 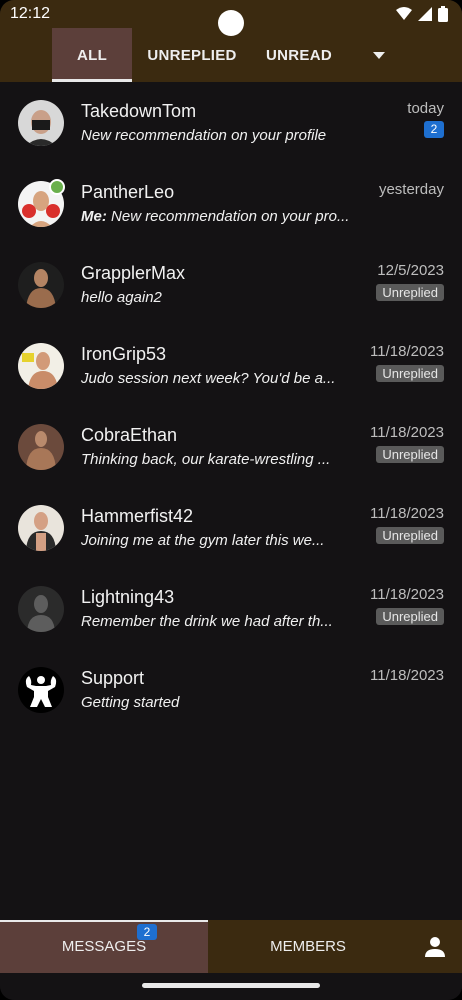 I want to click on flexing-bodybuilder-icon, so click(x=41, y=690).